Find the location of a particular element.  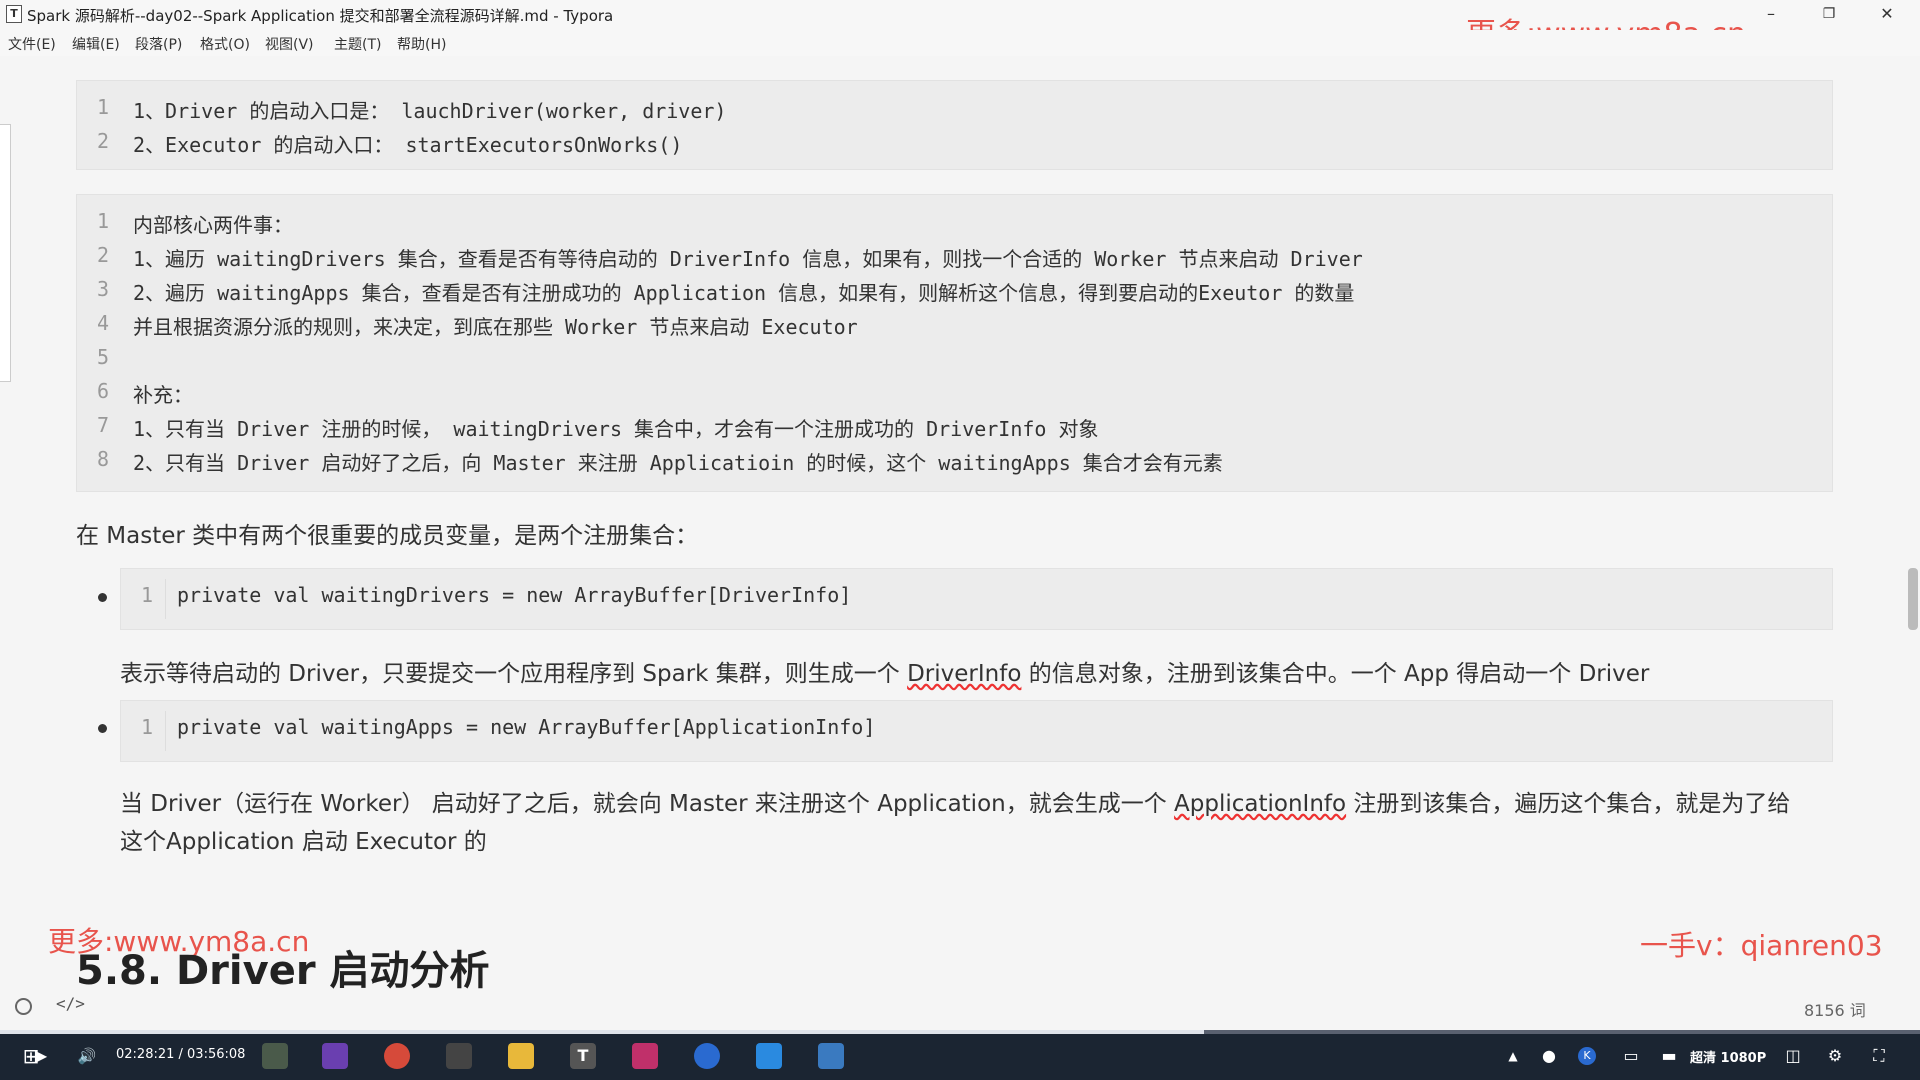

code-text: 内部核心两件事： is located at coordinates (213, 225).